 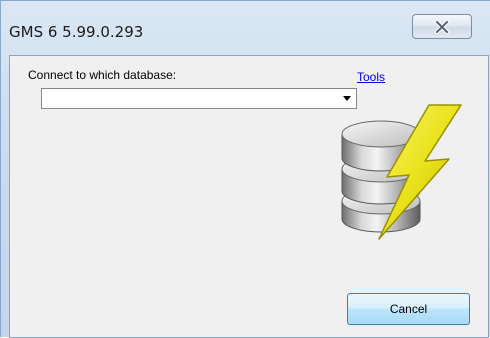 I want to click on database-select, so click(x=199, y=98).